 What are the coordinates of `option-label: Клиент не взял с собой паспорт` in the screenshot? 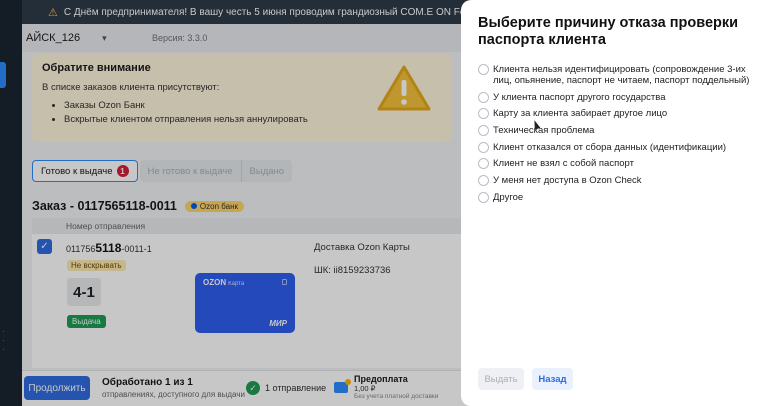 It's located at (563, 164).